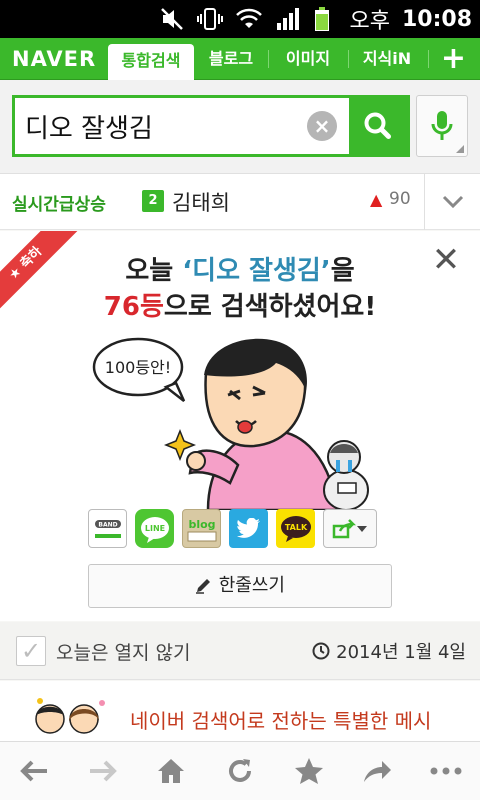 This screenshot has height=800, width=480. I want to click on share-buttons: BAND LINE blog TALK, so click(240, 529).